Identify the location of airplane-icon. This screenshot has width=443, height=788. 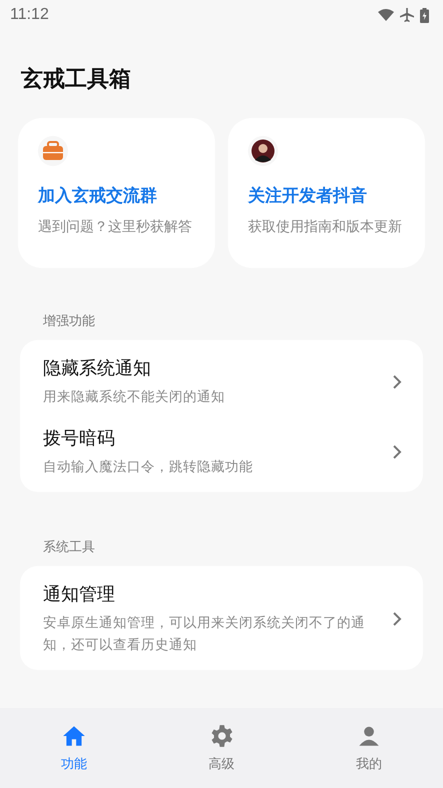
(407, 15).